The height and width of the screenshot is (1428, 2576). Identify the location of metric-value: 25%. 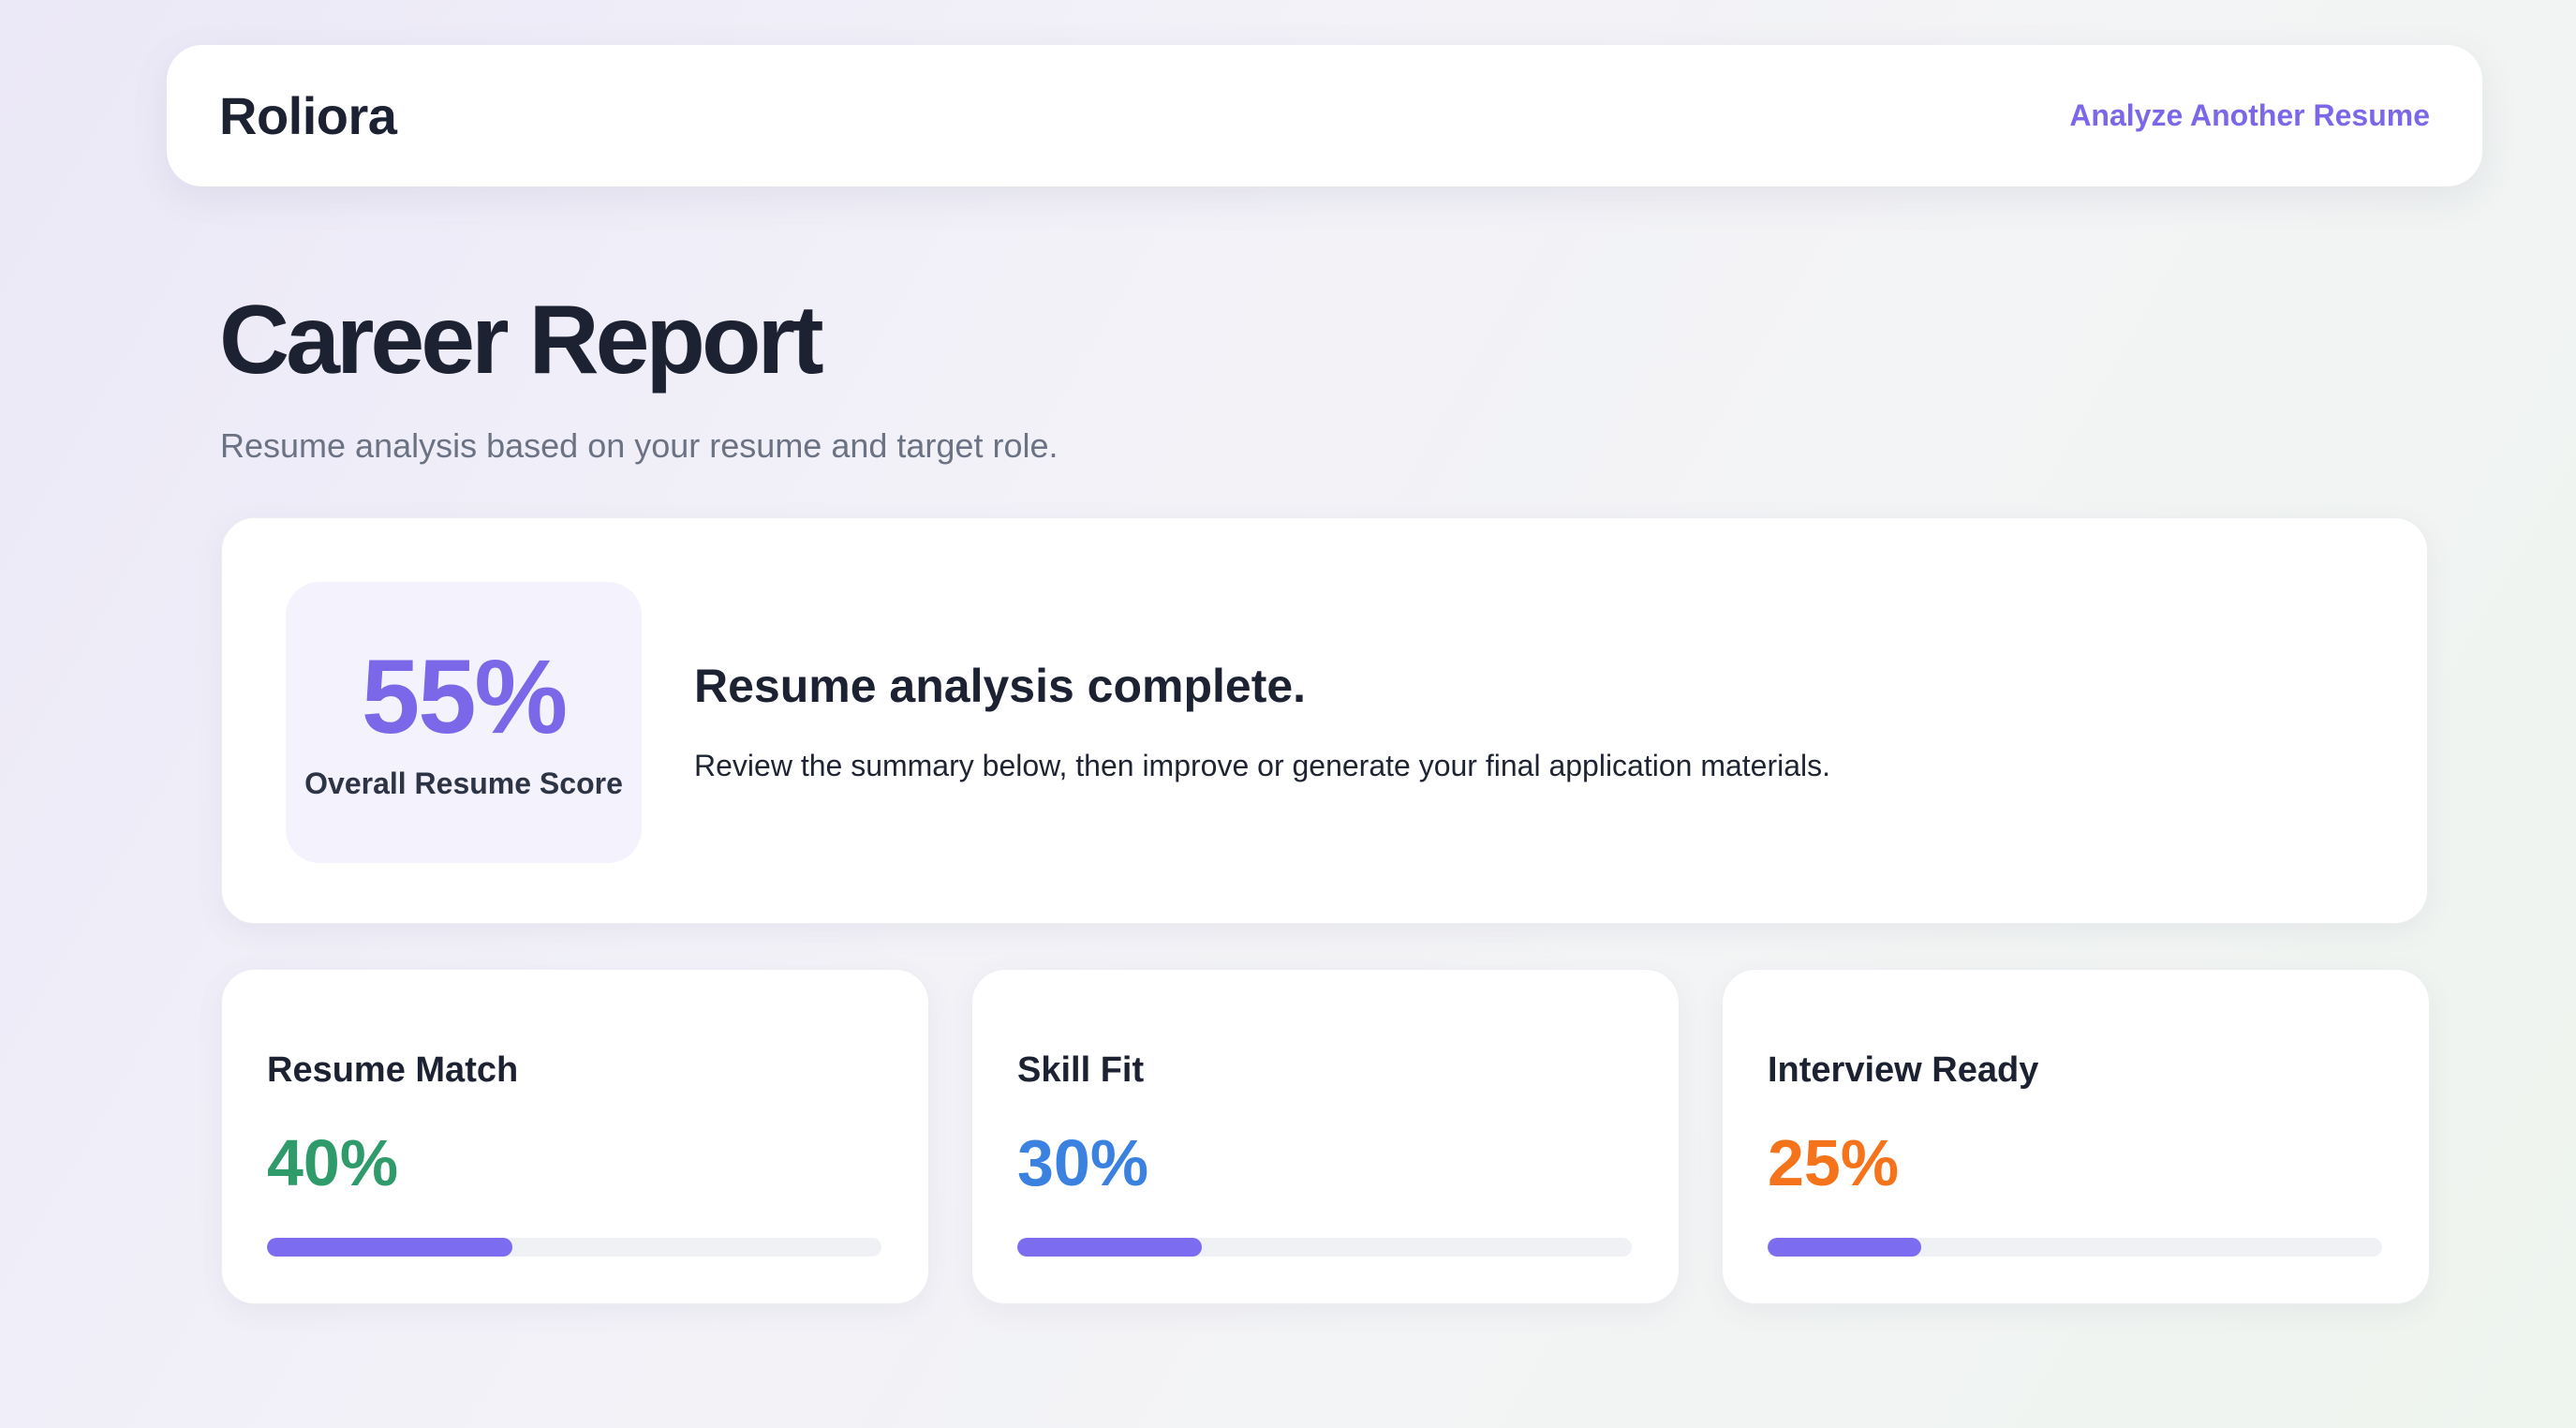
(1834, 1162).